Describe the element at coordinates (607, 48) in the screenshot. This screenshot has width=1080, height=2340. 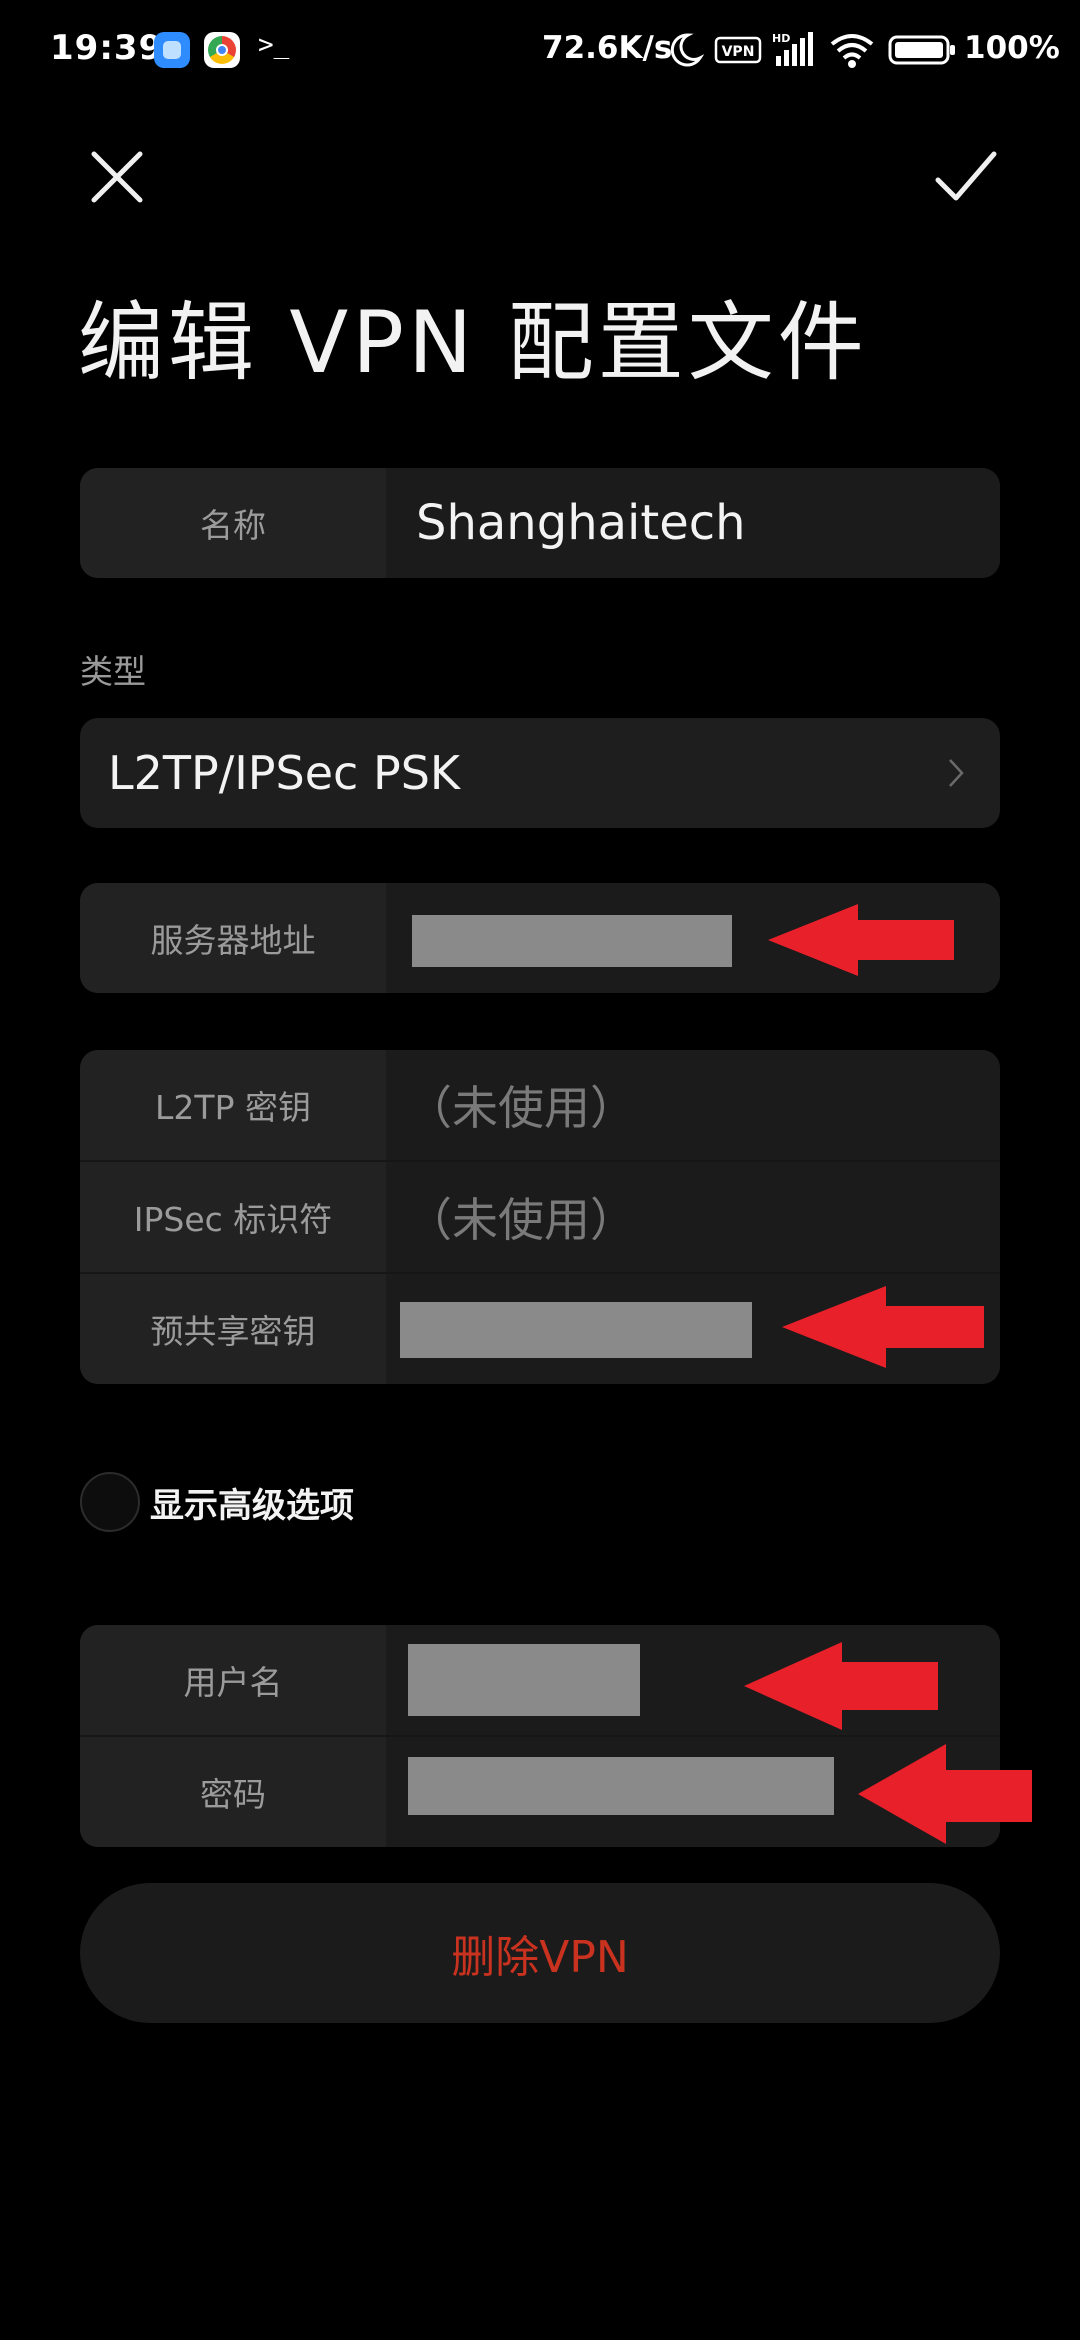
I see `net-speed: 72.6K/s` at that location.